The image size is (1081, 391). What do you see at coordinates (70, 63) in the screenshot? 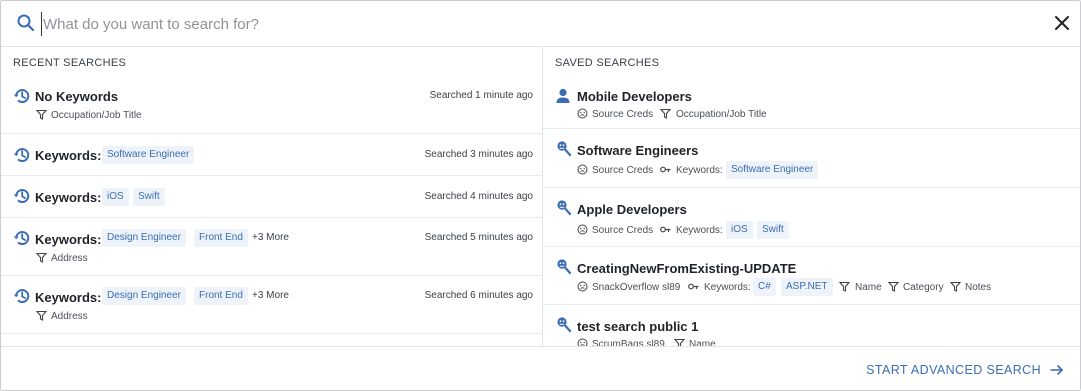
I see `recent-searches-heading: RECENT SEARCHES` at bounding box center [70, 63].